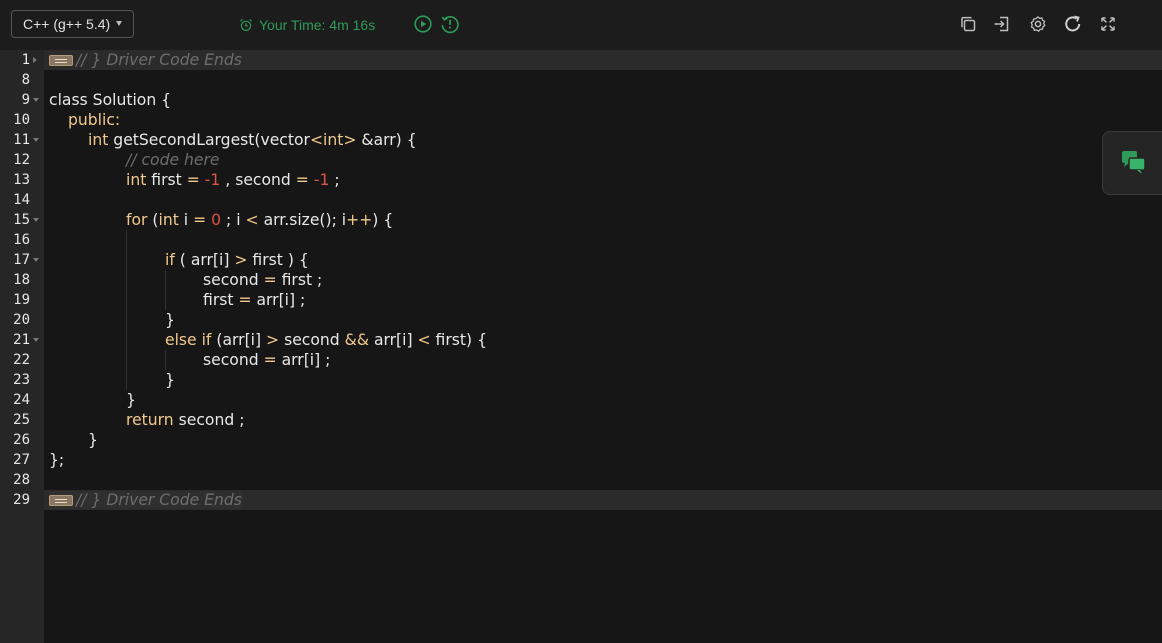  Describe the element at coordinates (1002, 24) in the screenshot. I see `import-icon` at that location.